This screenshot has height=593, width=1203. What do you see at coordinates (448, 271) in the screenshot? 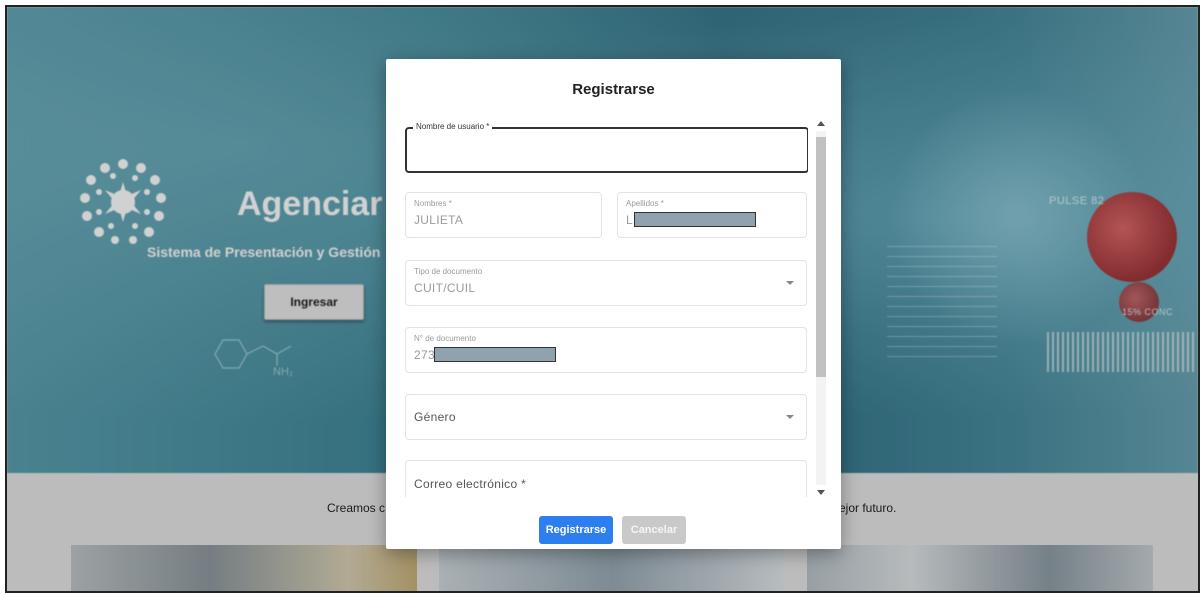
I see `tipo-documento-label: Tipo de documento` at bounding box center [448, 271].